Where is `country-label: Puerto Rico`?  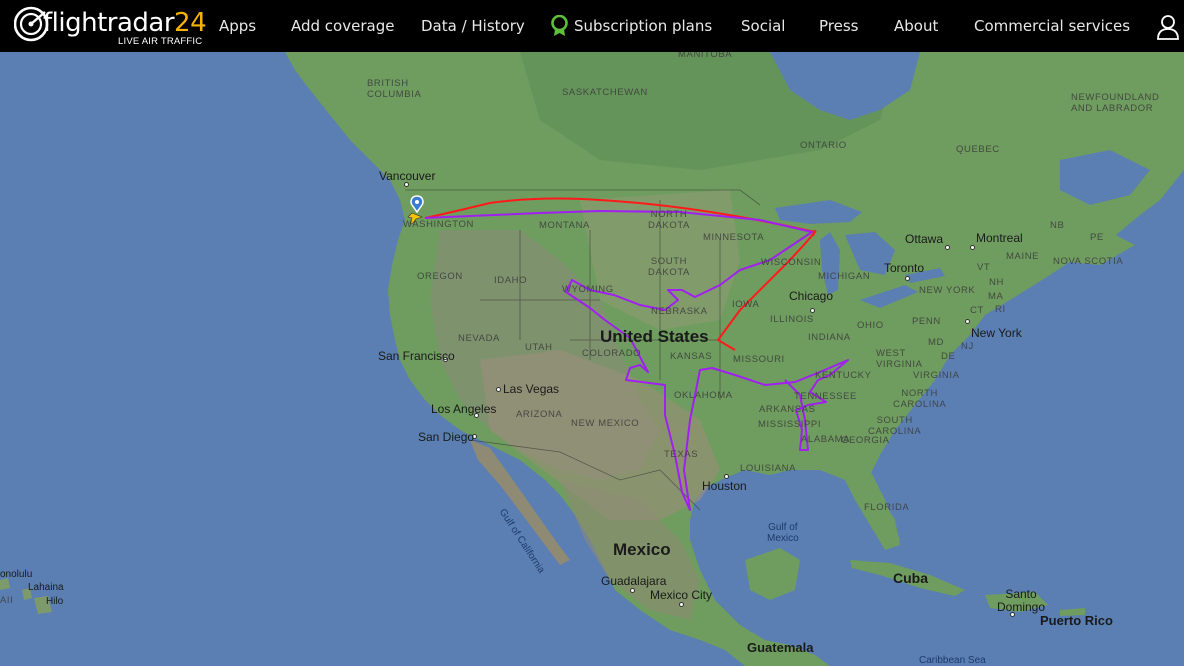 country-label: Puerto Rico is located at coordinates (1076, 620).